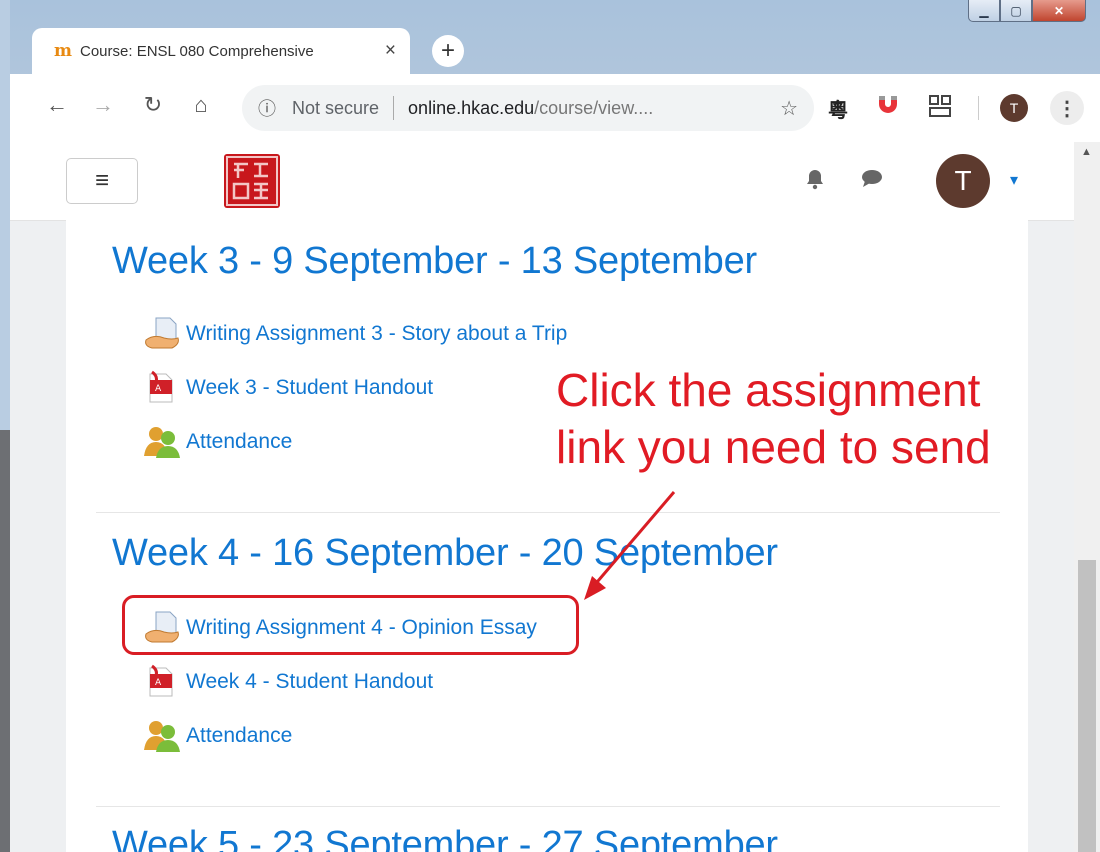  I want to click on moodle-favicon-icon: m, so click(63, 51).